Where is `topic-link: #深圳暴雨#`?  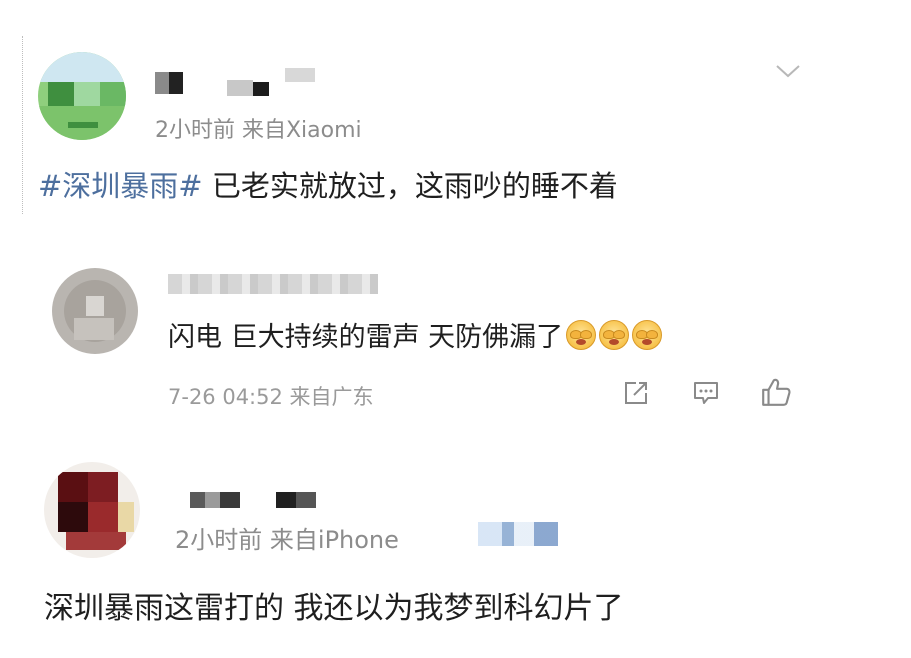 topic-link: #深圳暴雨# is located at coordinates (120, 186).